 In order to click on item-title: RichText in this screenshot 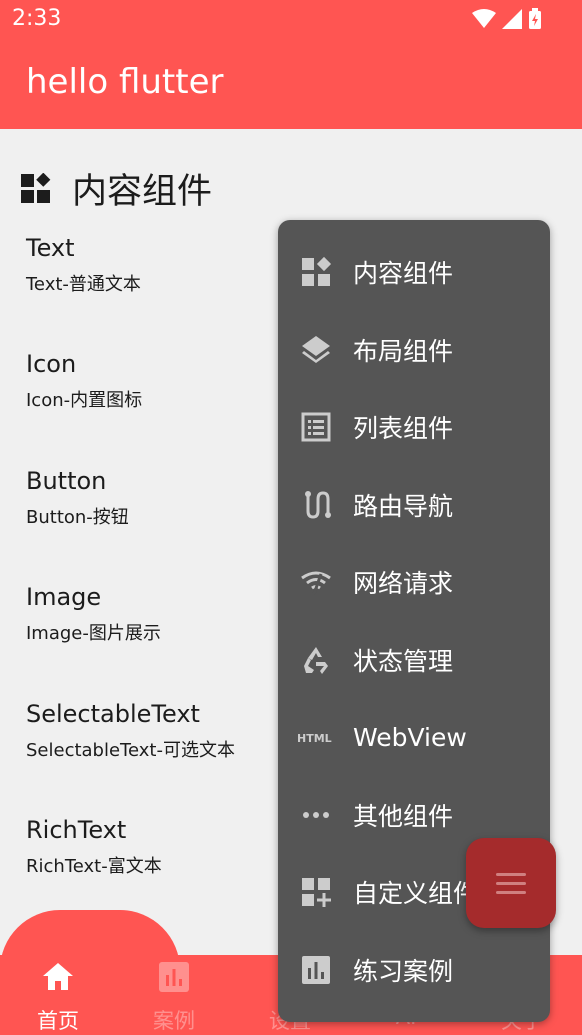, I will do `click(76, 830)`.